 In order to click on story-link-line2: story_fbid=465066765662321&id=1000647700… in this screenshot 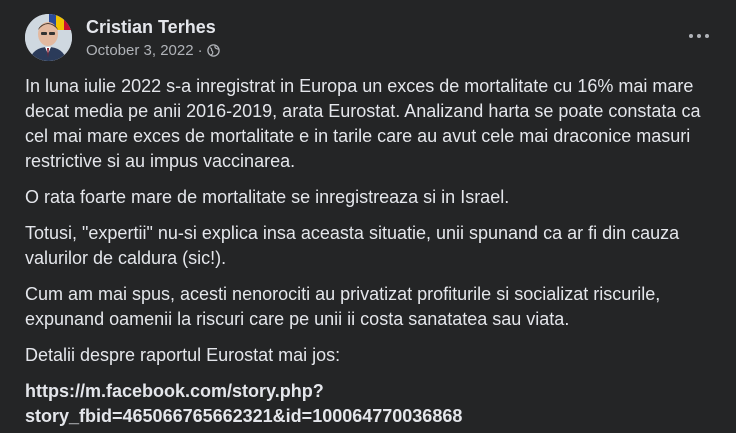, I will do `click(244, 416)`.